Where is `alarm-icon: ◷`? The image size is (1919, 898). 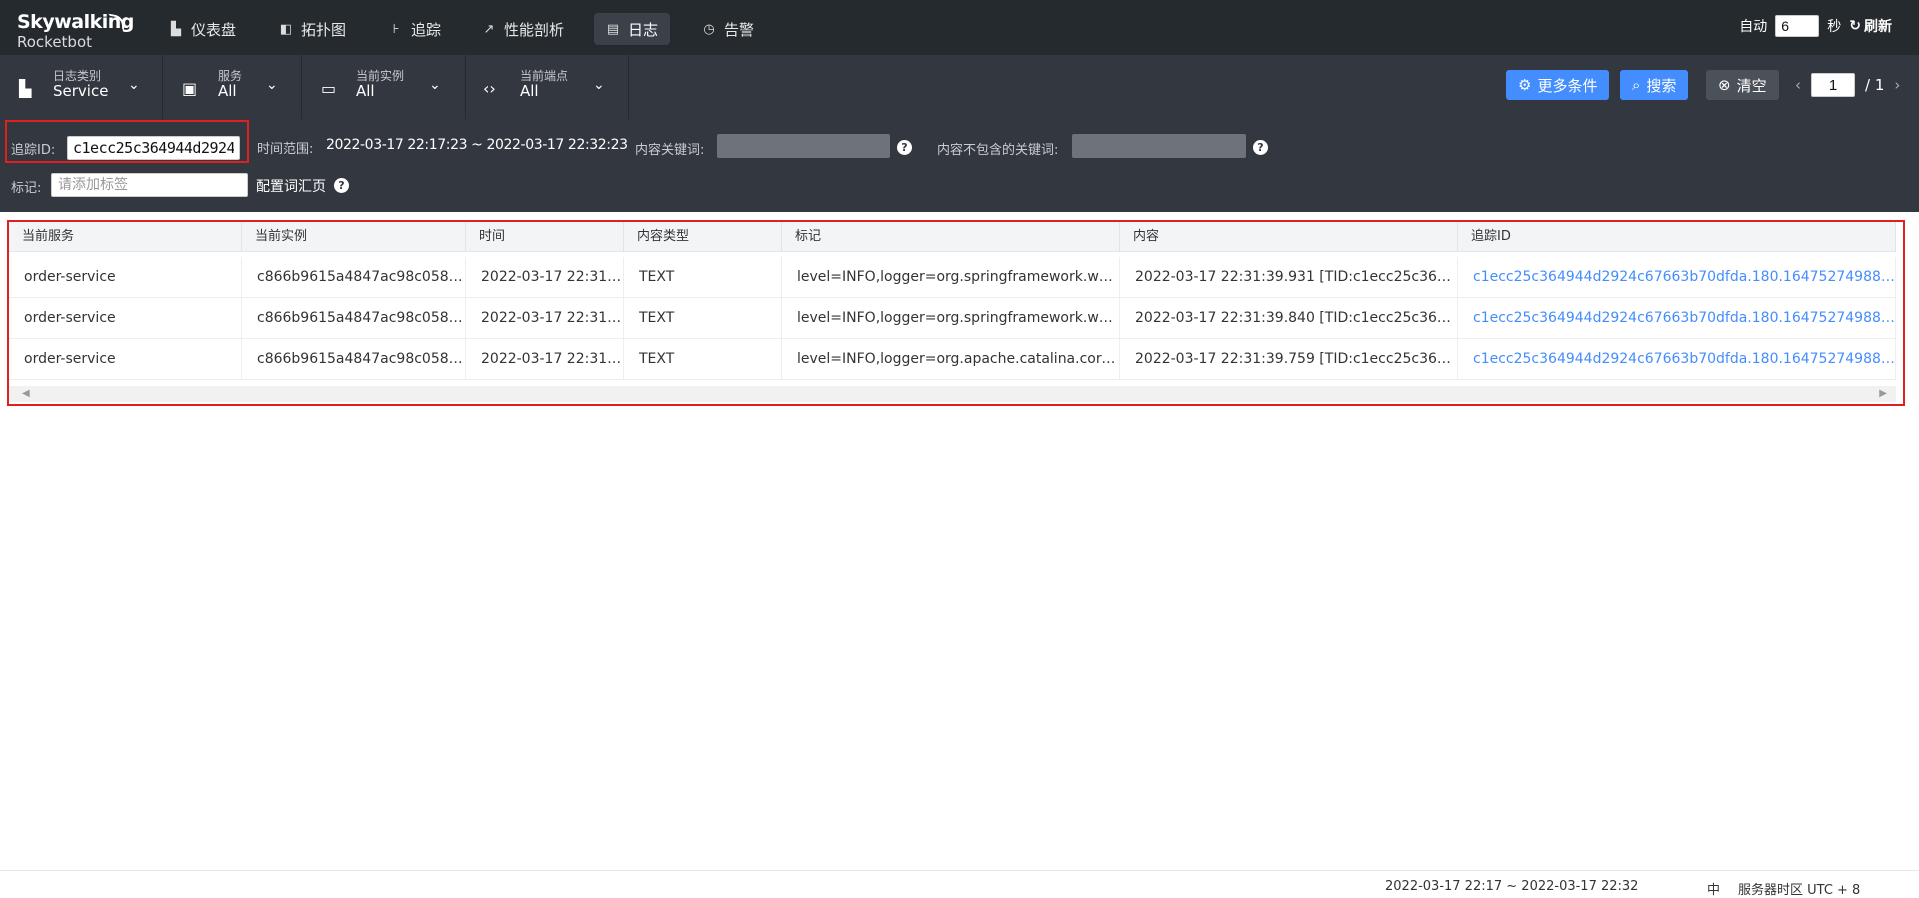
alarm-icon: ◷ is located at coordinates (709, 29).